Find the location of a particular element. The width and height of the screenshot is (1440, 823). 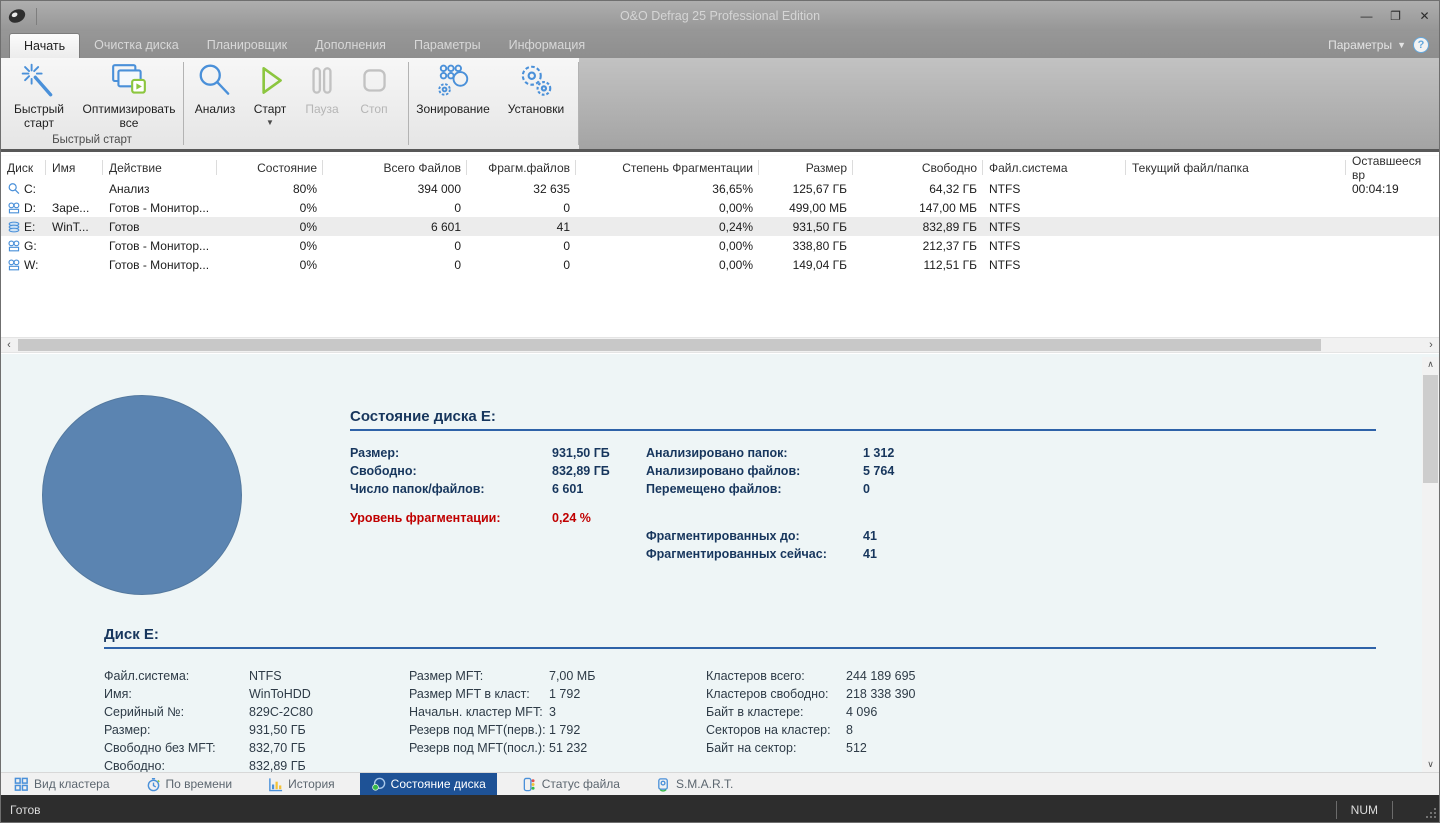

disk-usage-pie is located at coordinates (142, 495).